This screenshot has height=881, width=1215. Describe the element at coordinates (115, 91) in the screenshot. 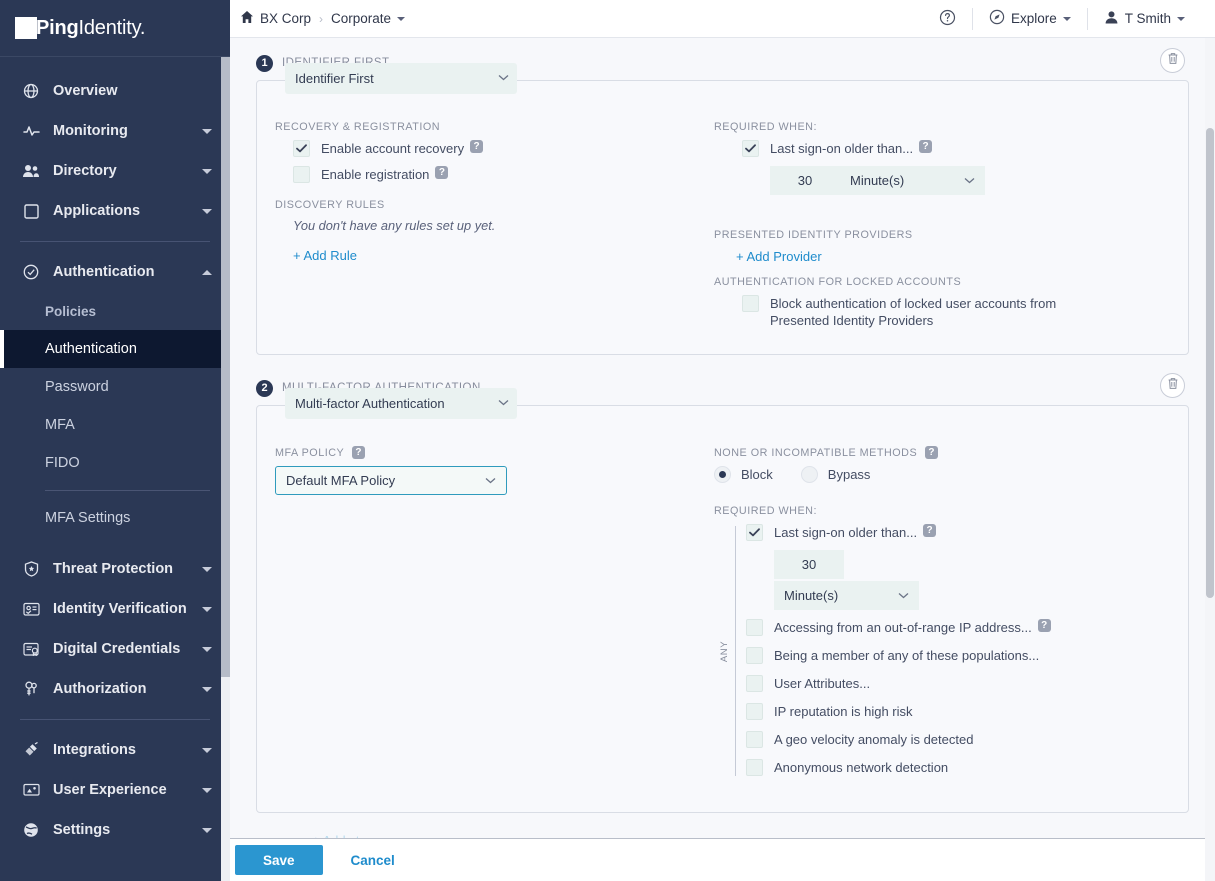

I see `sidebar-item-overview: Overview` at that location.